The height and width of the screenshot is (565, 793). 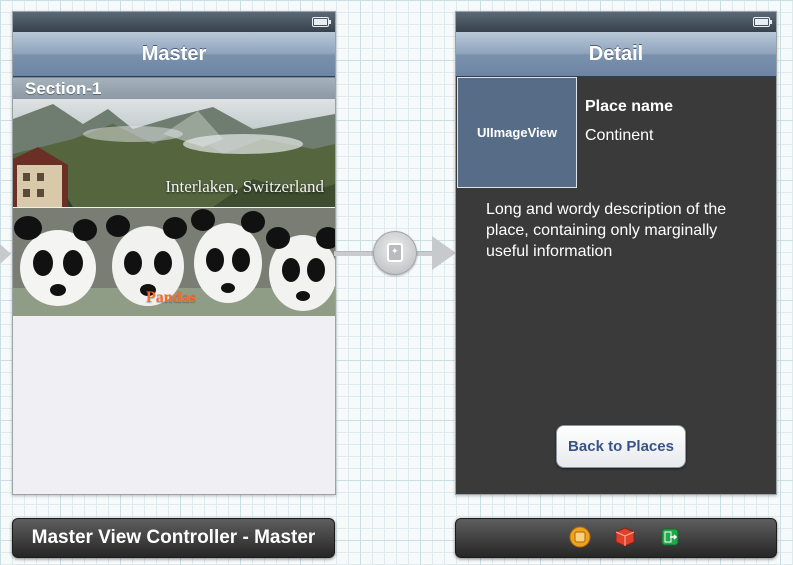 I want to click on exit-icon, so click(x=670, y=537).